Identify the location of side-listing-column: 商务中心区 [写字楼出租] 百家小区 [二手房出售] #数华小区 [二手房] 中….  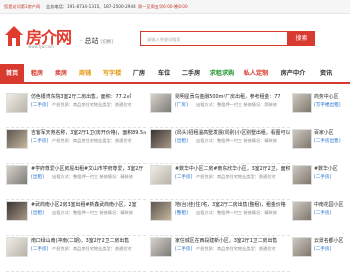
(321, 177).